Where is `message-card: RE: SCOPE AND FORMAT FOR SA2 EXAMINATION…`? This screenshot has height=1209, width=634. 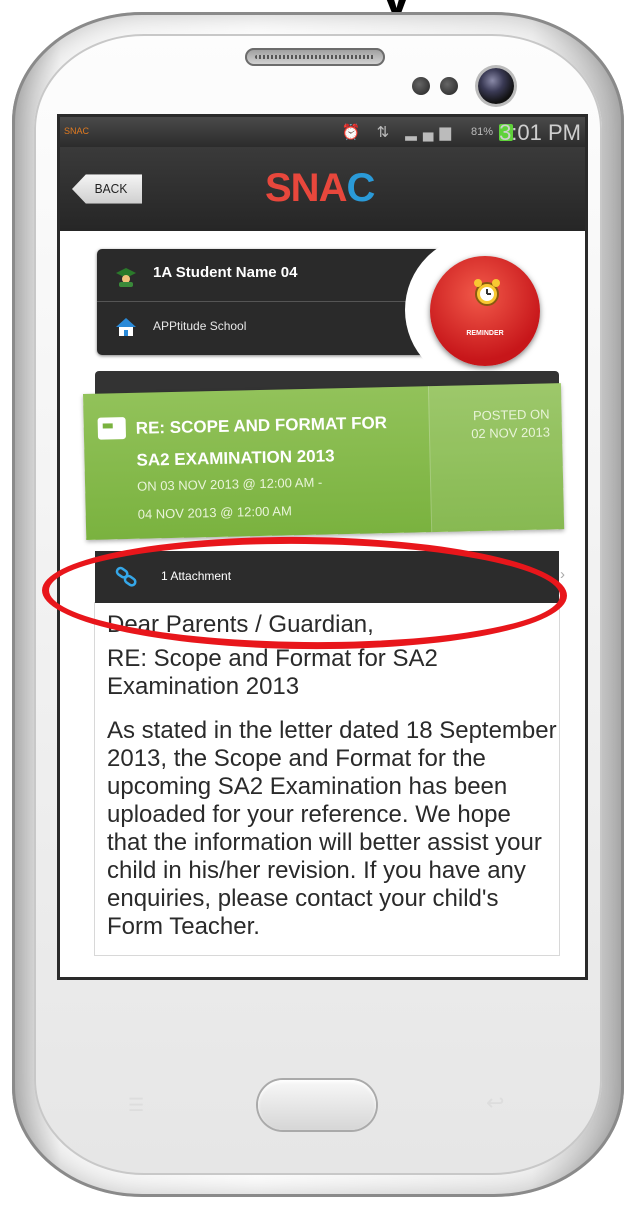 message-card: RE: SCOPE AND FORMAT FOR SA2 EXAMINATION… is located at coordinates (324, 461).